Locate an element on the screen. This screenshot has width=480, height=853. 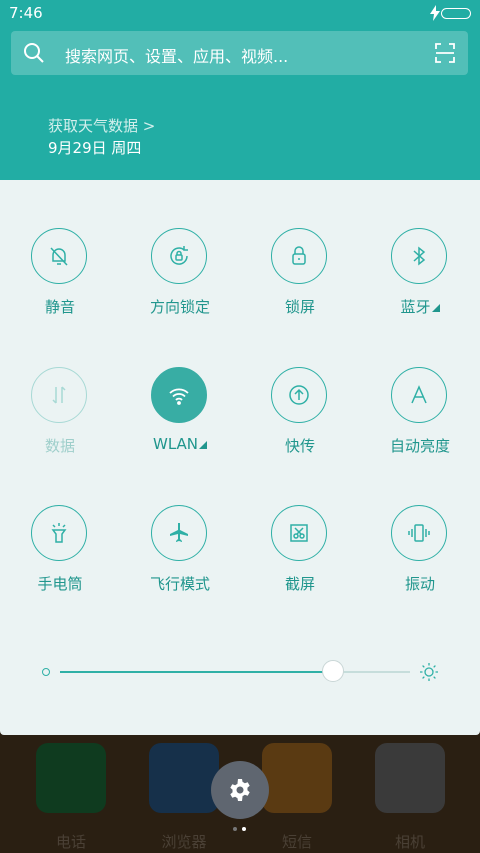
toggle-bluetooth: 蓝牙 is located at coordinates (420, 278).